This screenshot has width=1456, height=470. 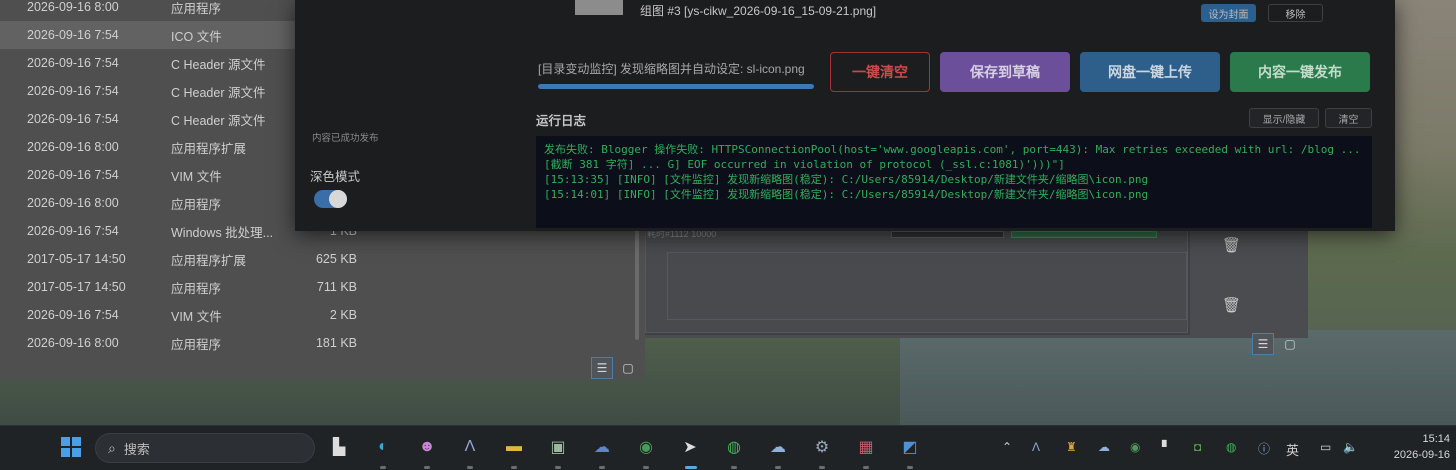 What do you see at coordinates (690, 447) in the screenshot?
I see `paper-plane-icon: ➤` at bounding box center [690, 447].